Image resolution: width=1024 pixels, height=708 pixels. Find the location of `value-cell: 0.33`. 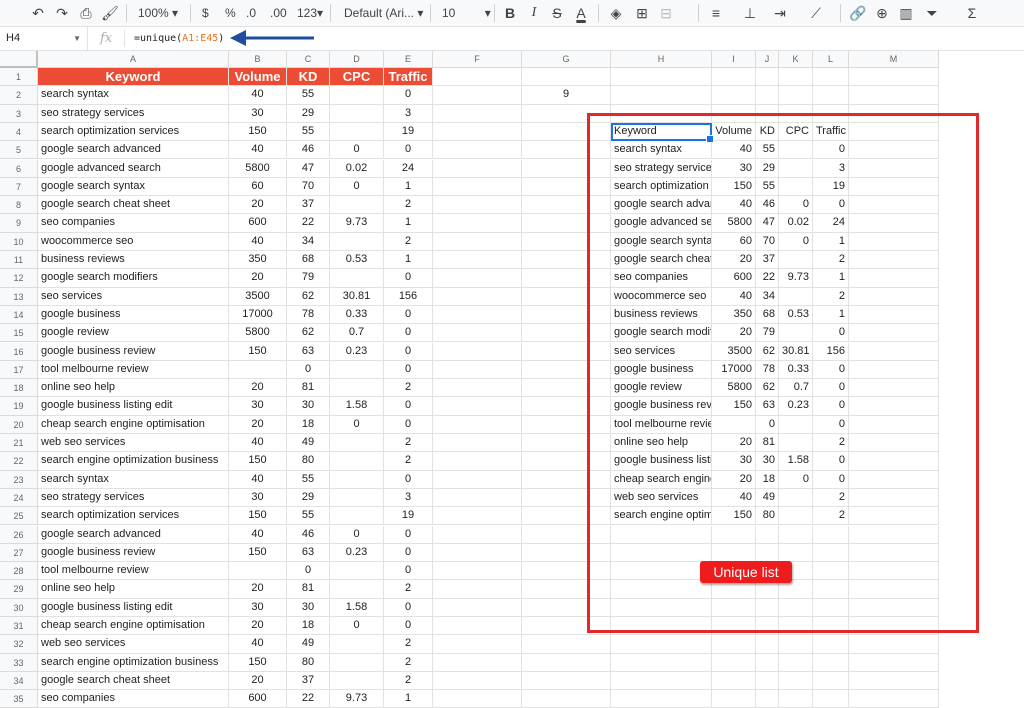

value-cell: 0.33 is located at coordinates (357, 315).